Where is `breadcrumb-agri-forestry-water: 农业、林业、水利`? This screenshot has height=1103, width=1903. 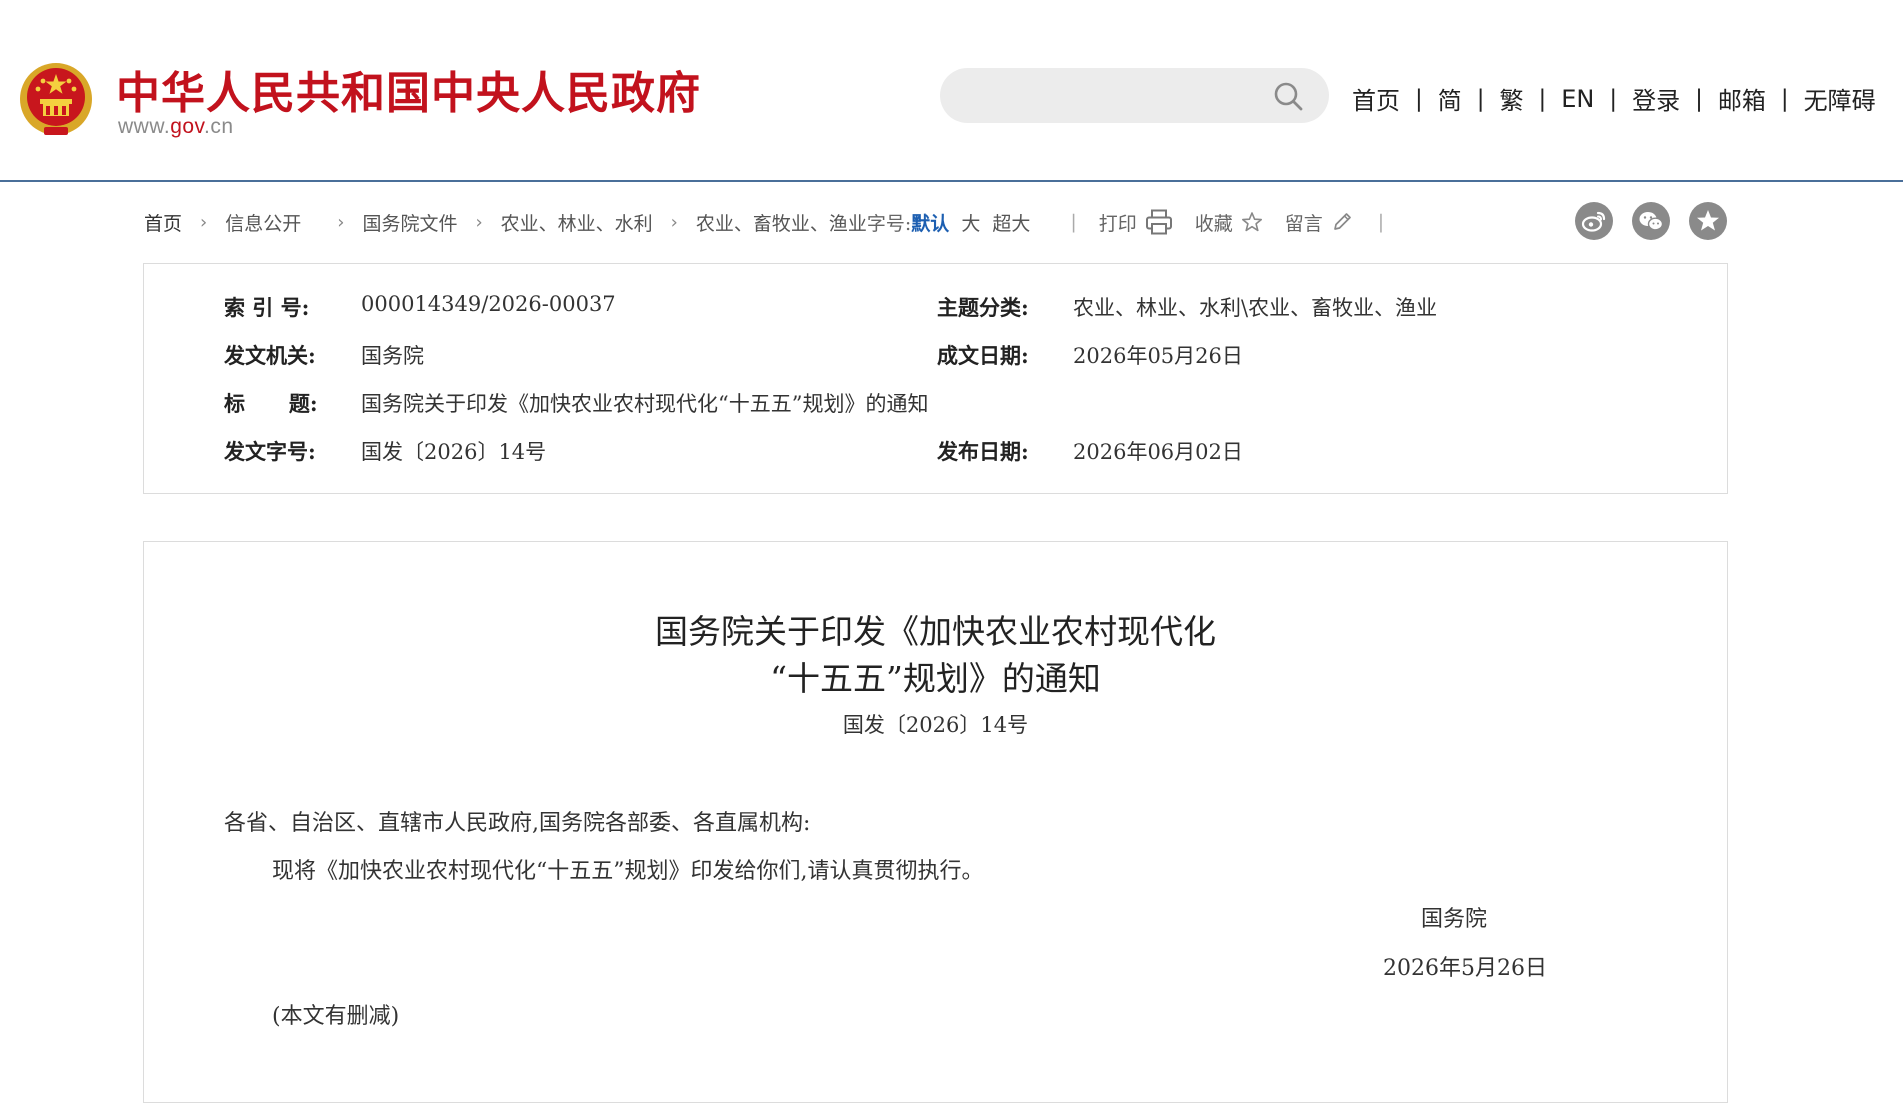 breadcrumb-agri-forestry-water: 农业、林业、水利 is located at coordinates (577, 222).